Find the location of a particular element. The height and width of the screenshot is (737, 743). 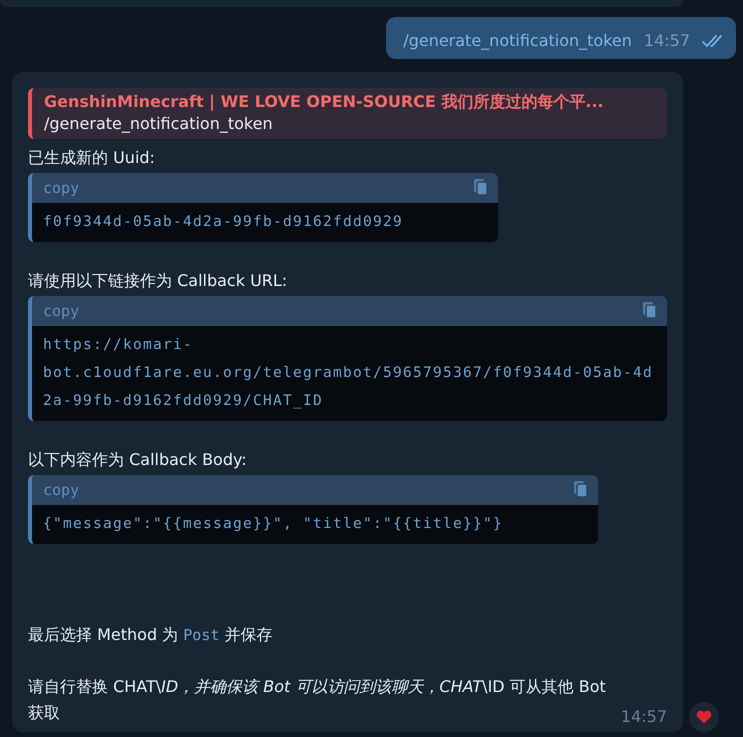

message-text: 以下内容作为 Callback Body: is located at coordinates (138, 460).